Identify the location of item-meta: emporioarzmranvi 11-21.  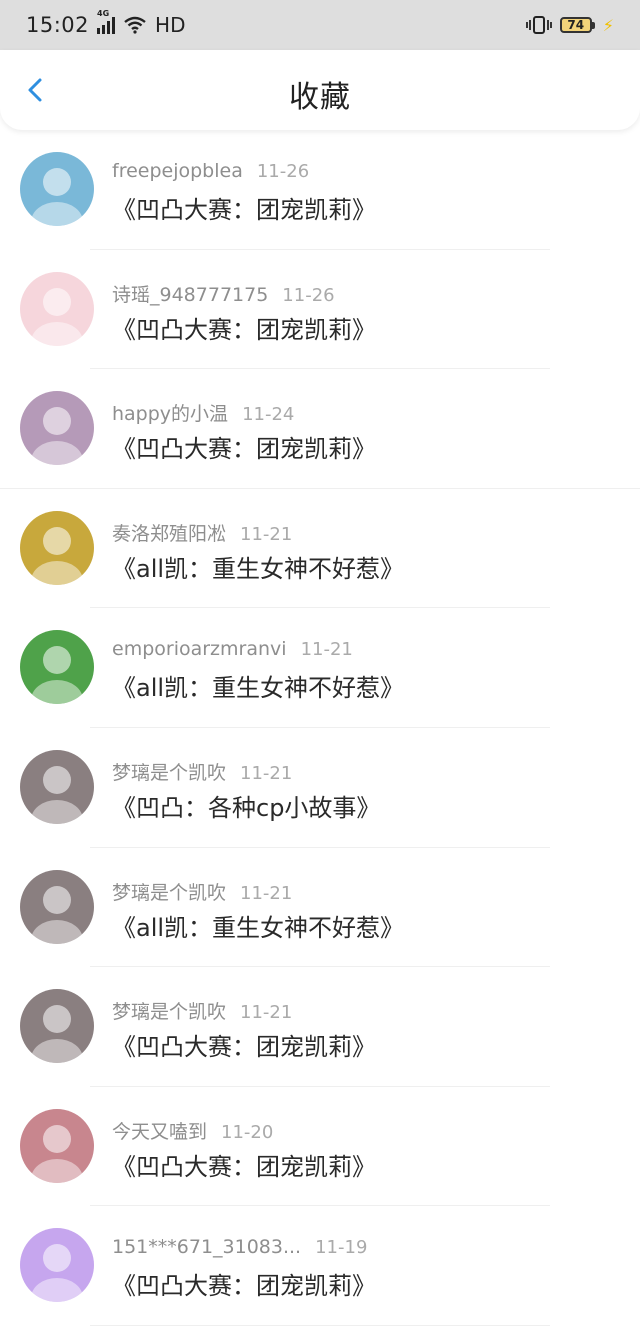
(232, 649).